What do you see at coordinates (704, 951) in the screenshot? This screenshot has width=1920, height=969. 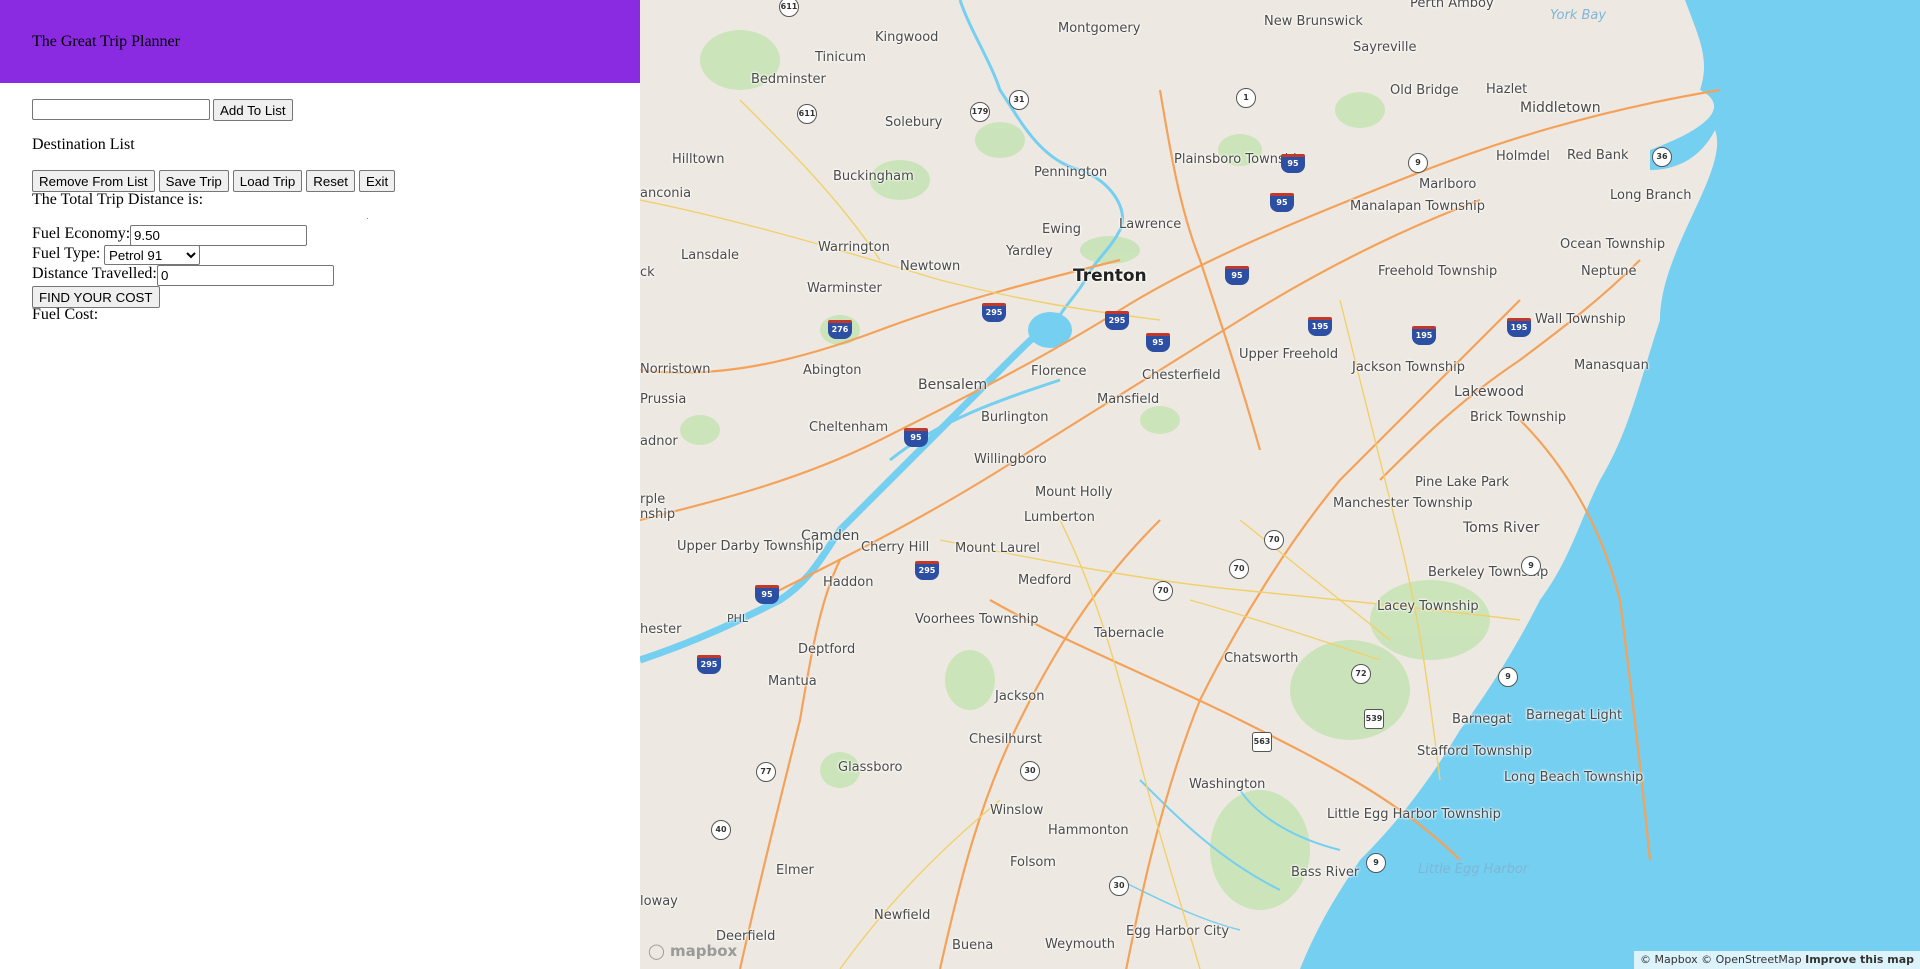 I see `mapbox-logo-text: mapbox` at bounding box center [704, 951].